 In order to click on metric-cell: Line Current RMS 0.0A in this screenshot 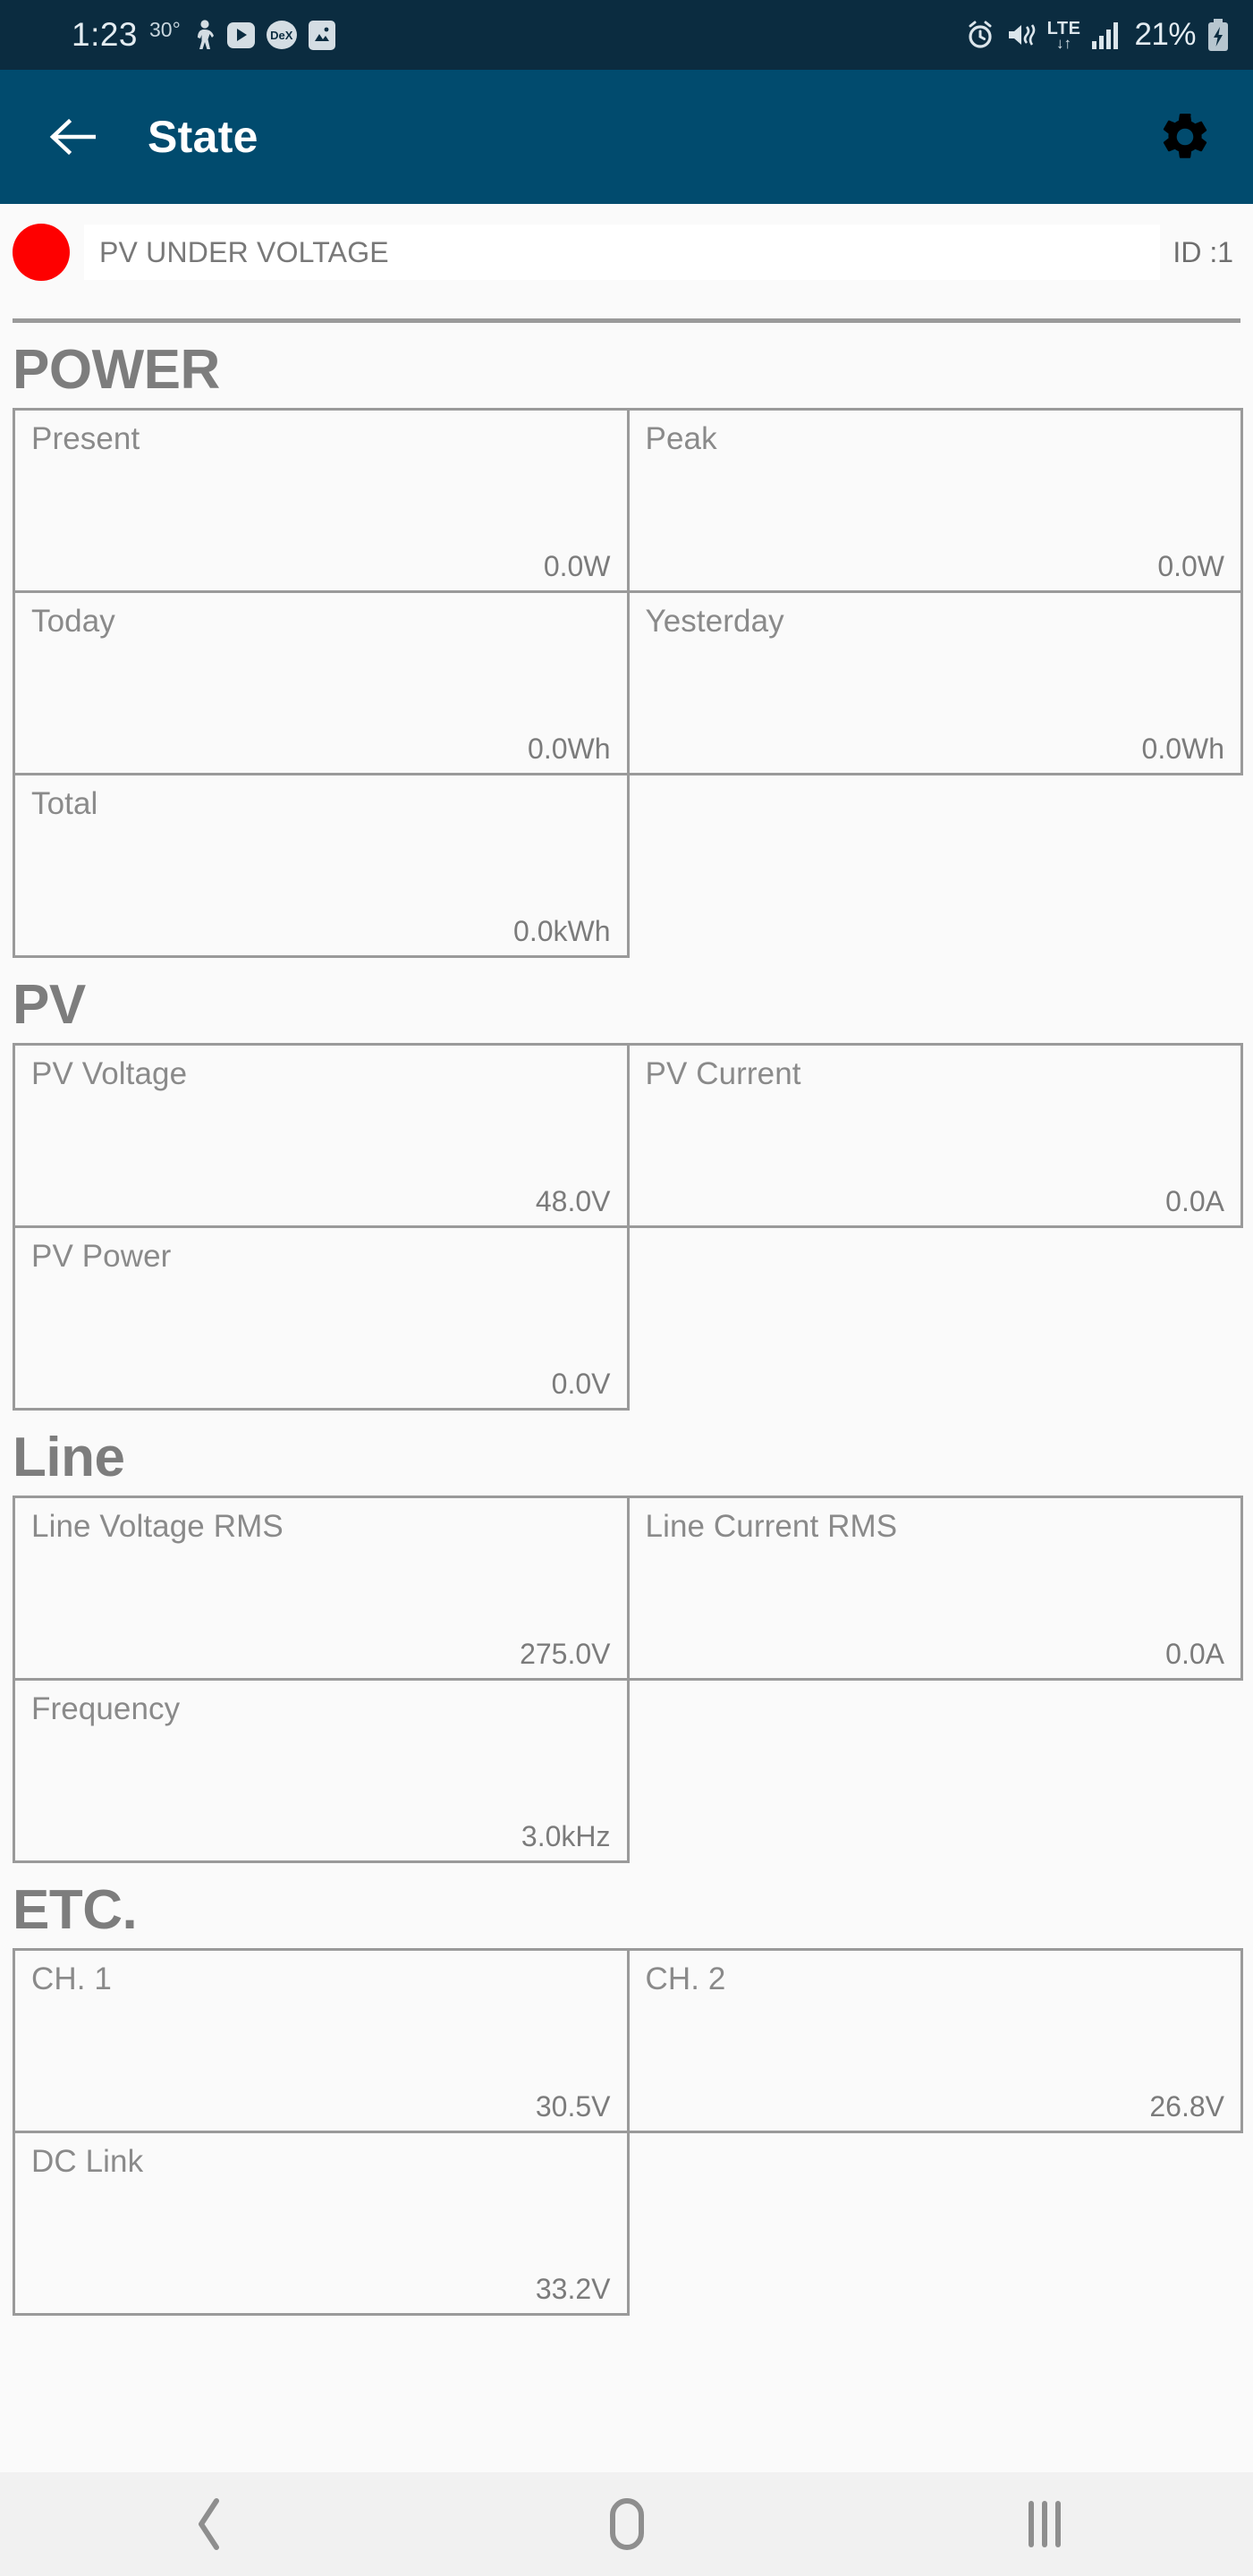, I will do `click(934, 1588)`.